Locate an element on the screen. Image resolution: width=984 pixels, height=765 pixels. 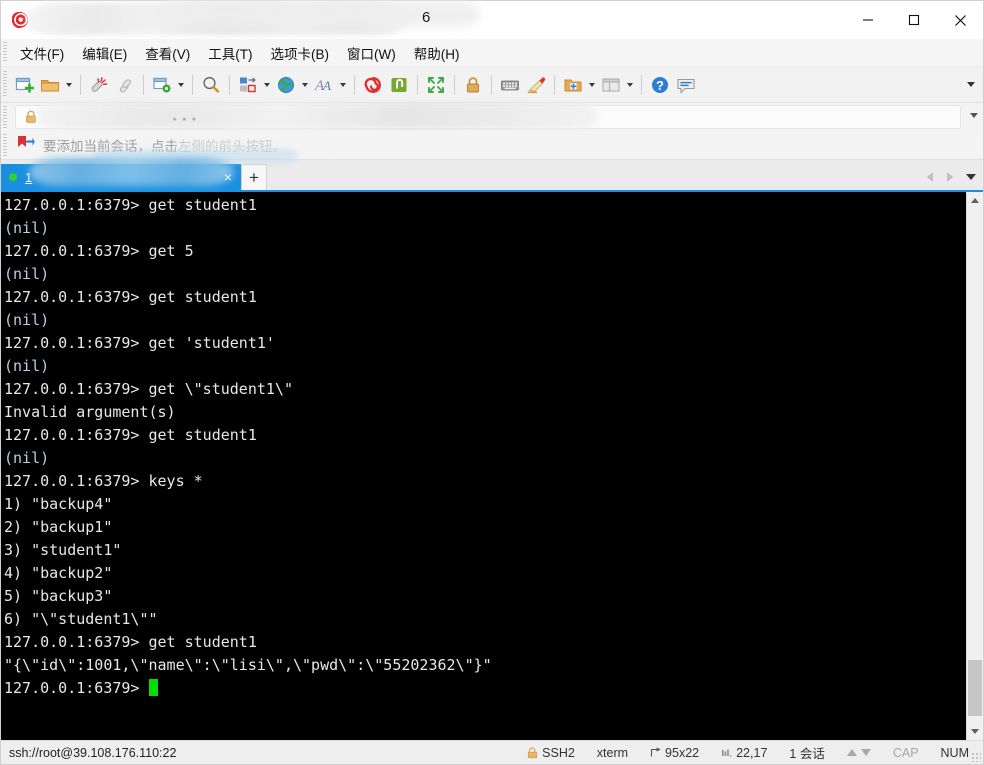
terminal-command: keys * is located at coordinates (171, 481).